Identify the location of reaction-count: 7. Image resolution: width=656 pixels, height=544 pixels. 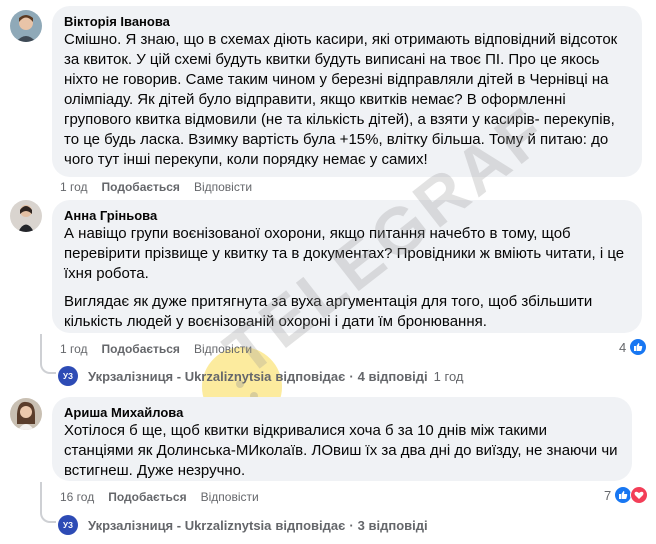
(608, 495).